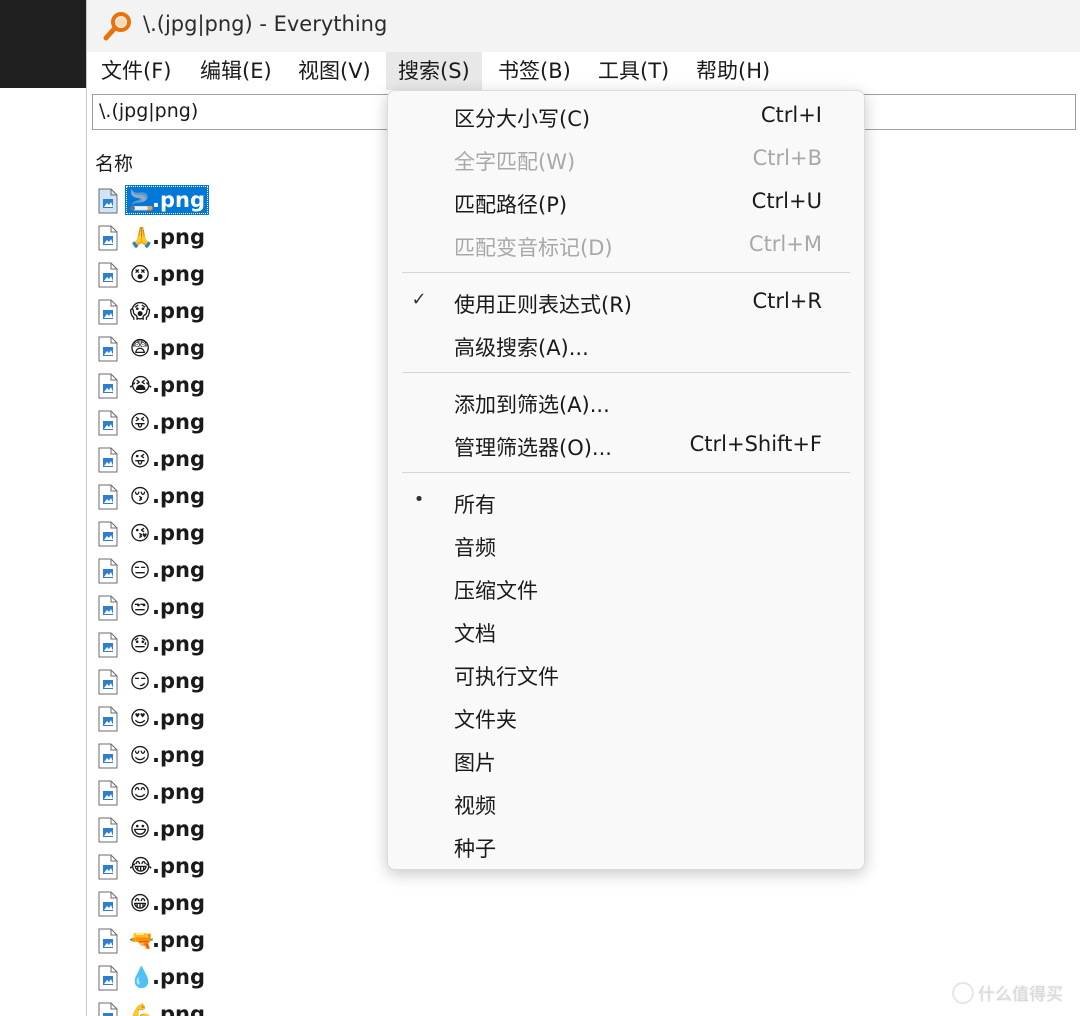 This screenshot has height=1016, width=1080. I want to click on menu-item-filter: 视频, so click(626, 802).